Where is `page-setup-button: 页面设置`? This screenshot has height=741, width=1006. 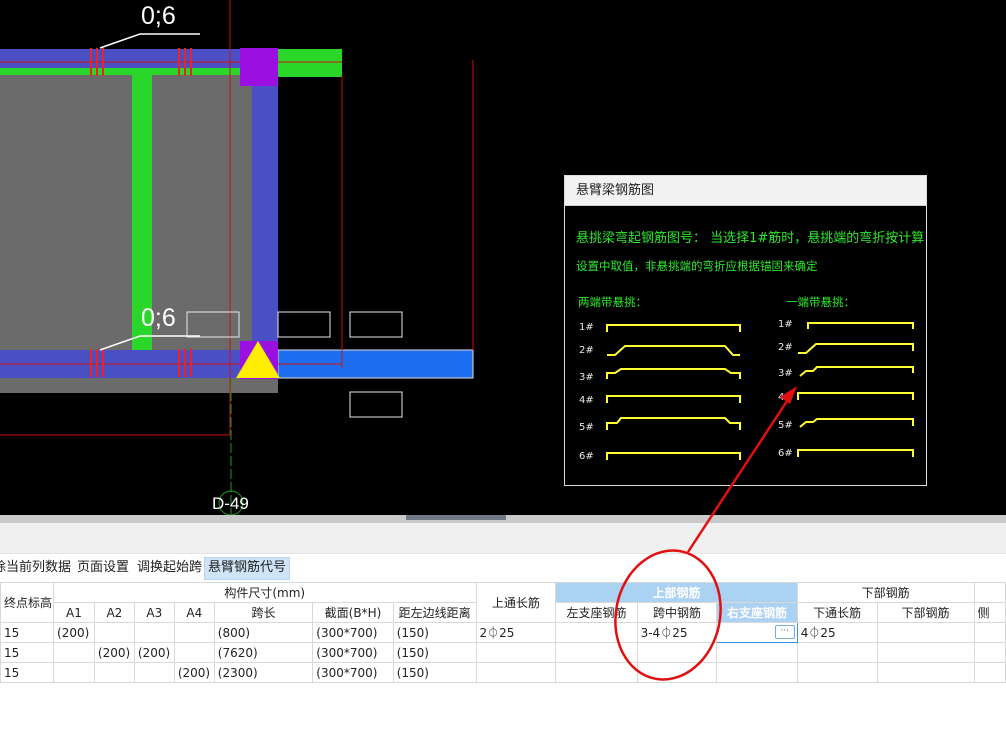 page-setup-button: 页面设置 is located at coordinates (103, 567).